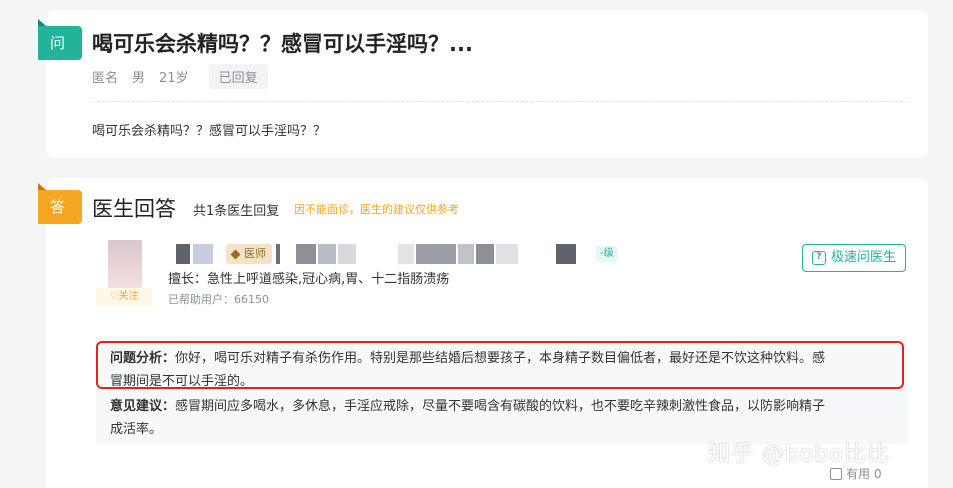  I want to click on question-author: 匿名, so click(105, 78).